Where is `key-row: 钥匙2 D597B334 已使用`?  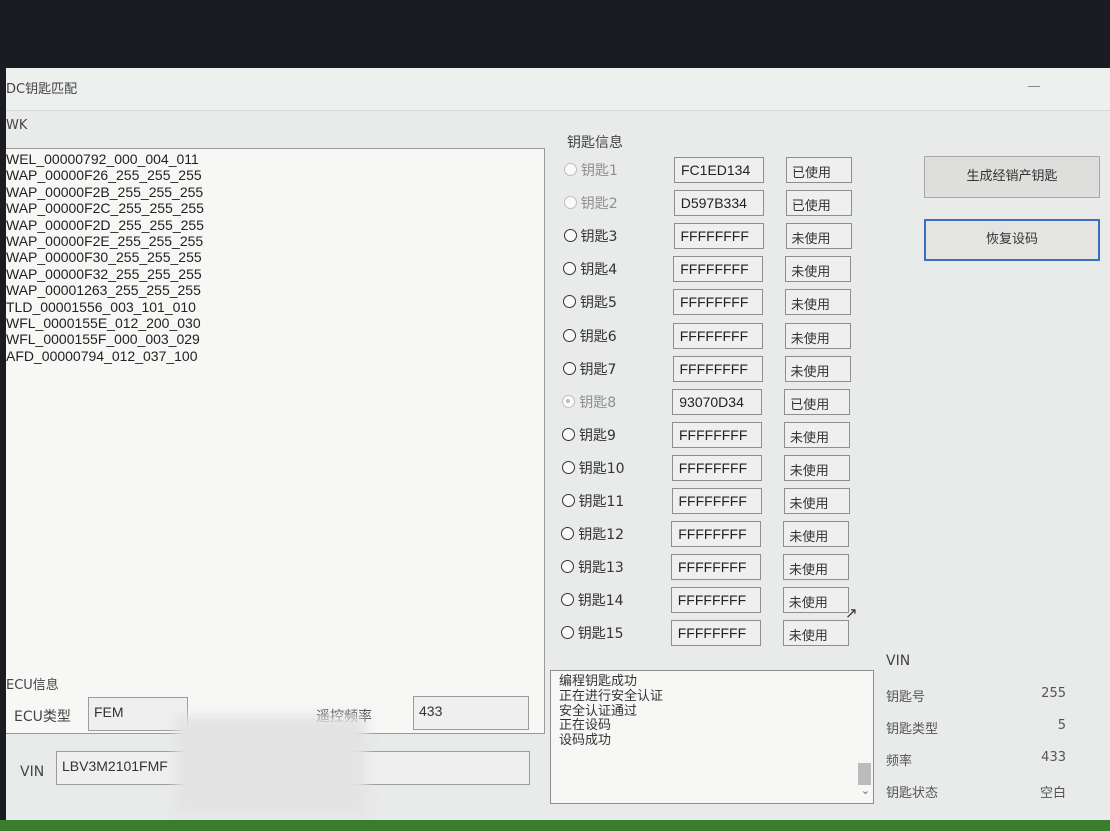 key-row: 钥匙2 D597B334 已使用 is located at coordinates (713, 205).